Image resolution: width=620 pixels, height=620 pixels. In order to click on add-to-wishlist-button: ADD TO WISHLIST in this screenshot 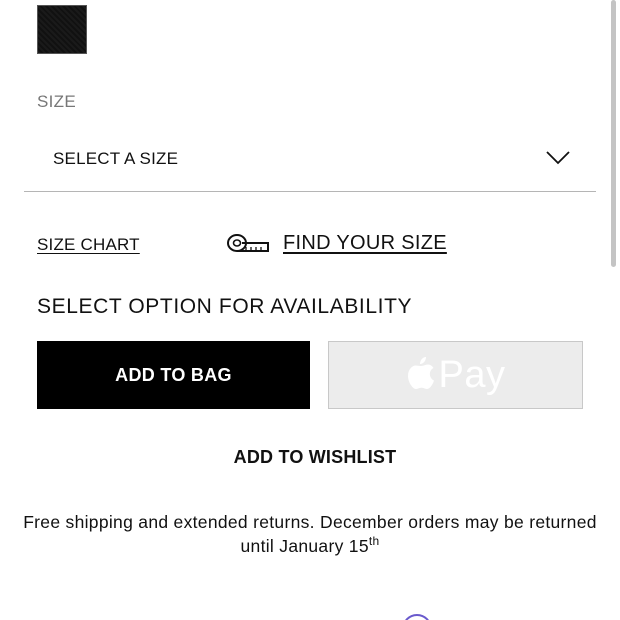, I will do `click(310, 457)`.